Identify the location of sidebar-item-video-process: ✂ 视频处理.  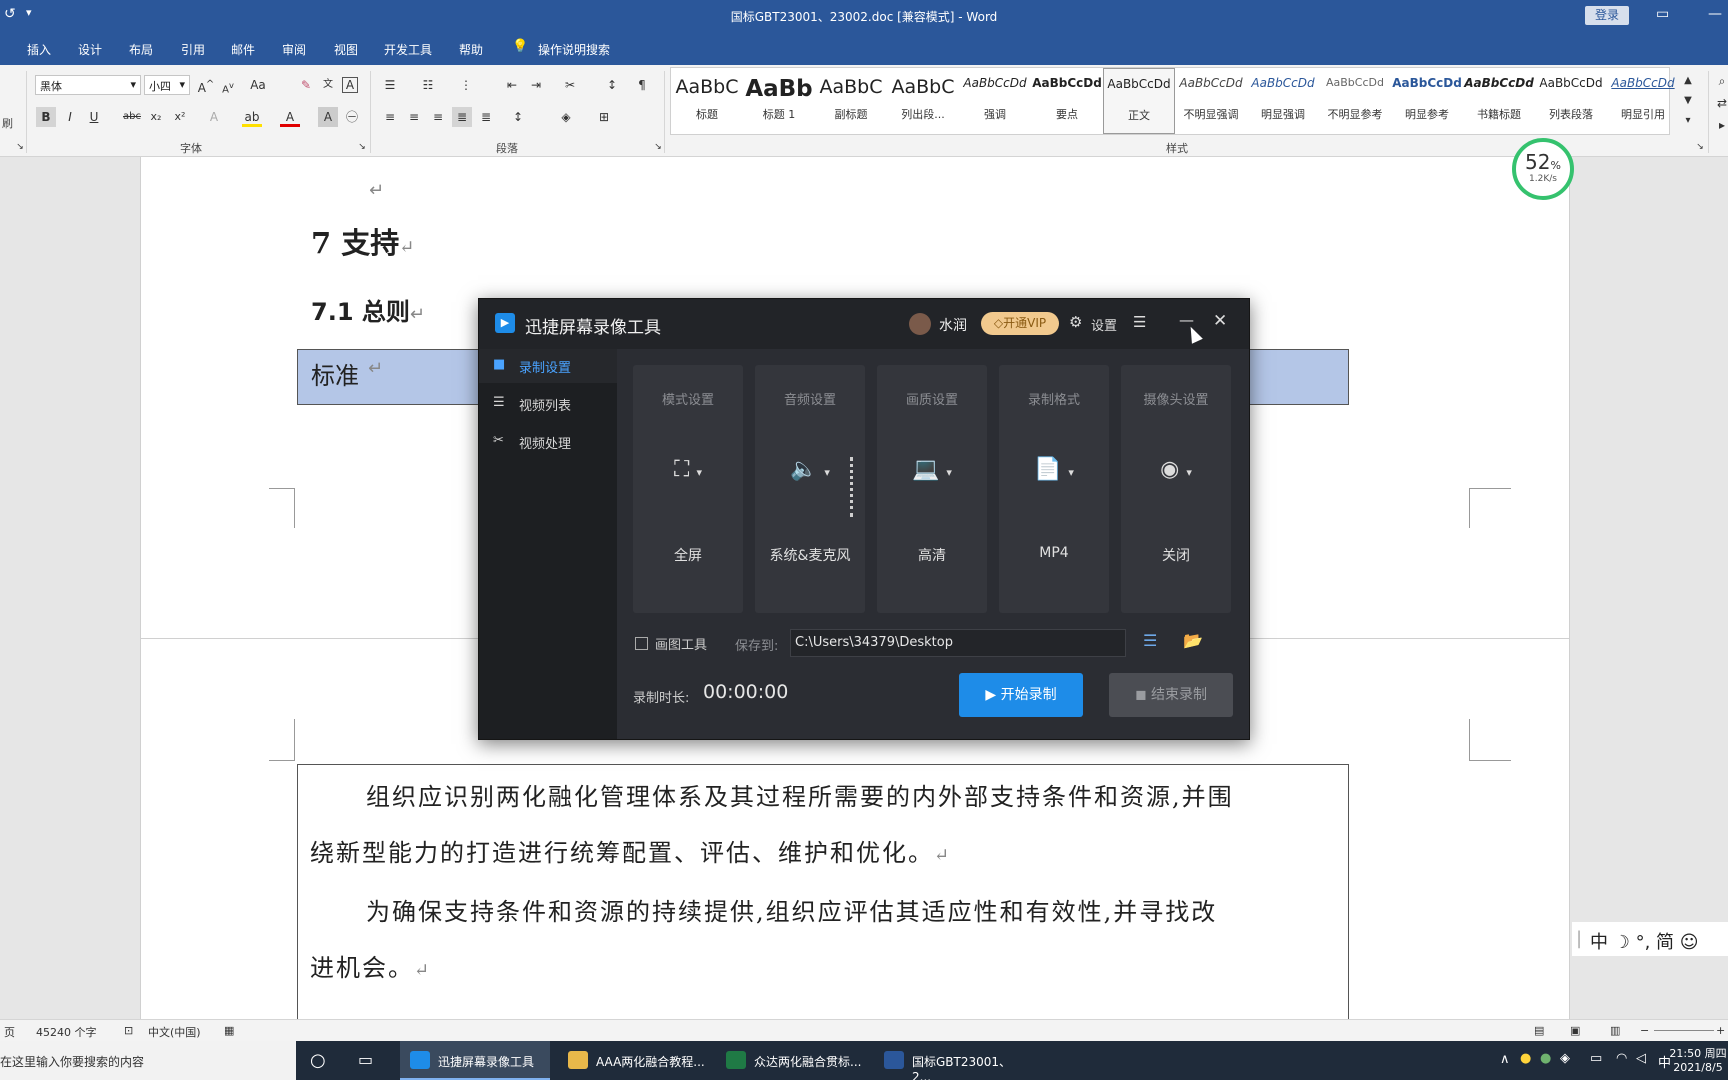
(548, 442).